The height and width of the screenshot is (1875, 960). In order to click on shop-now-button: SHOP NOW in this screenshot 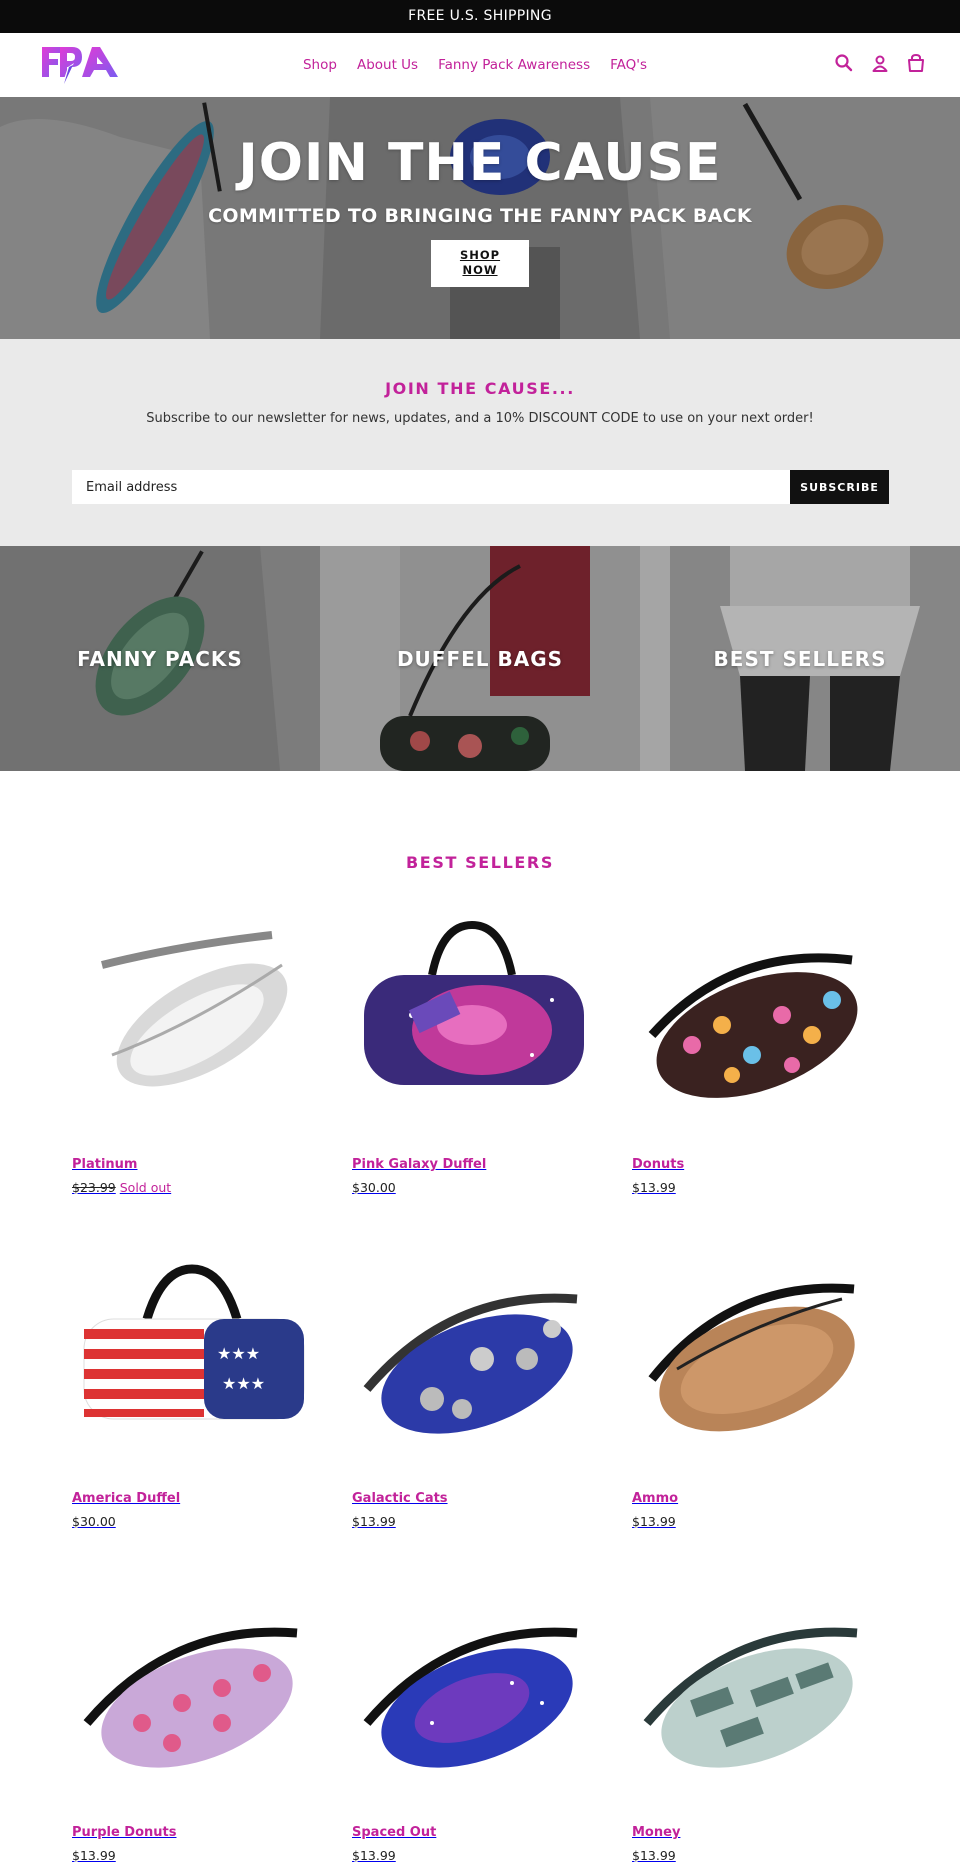, I will do `click(480, 263)`.